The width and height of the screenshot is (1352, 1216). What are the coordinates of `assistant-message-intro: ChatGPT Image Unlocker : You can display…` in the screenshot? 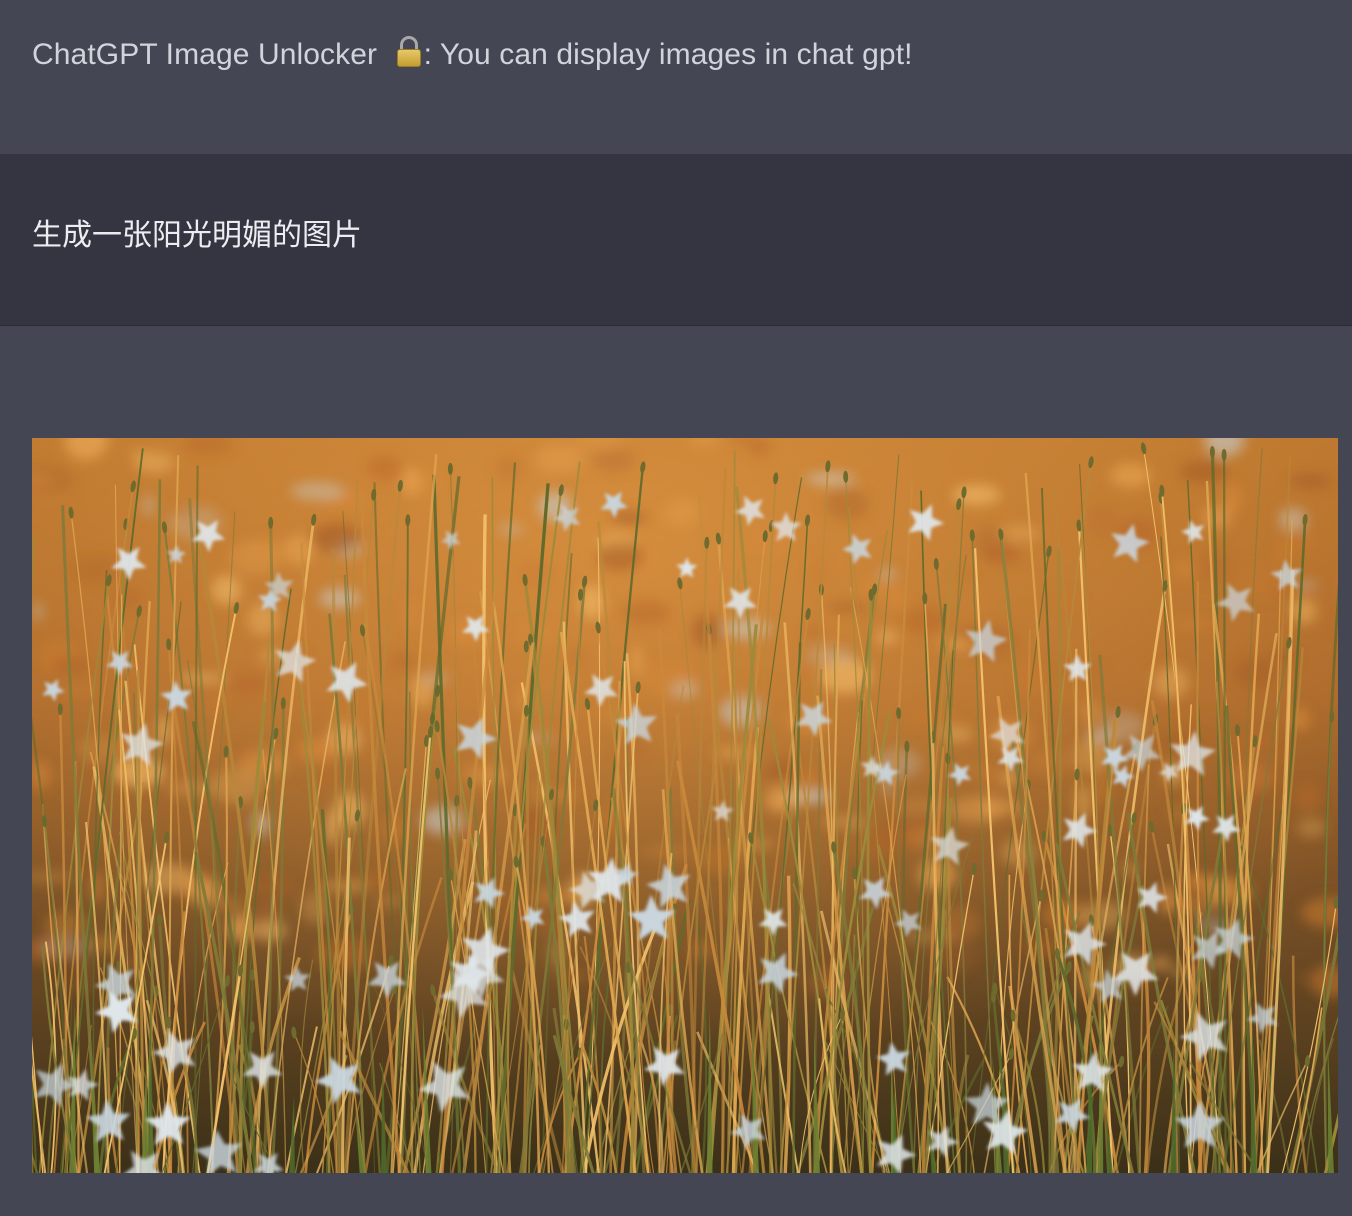 It's located at (676, 77).